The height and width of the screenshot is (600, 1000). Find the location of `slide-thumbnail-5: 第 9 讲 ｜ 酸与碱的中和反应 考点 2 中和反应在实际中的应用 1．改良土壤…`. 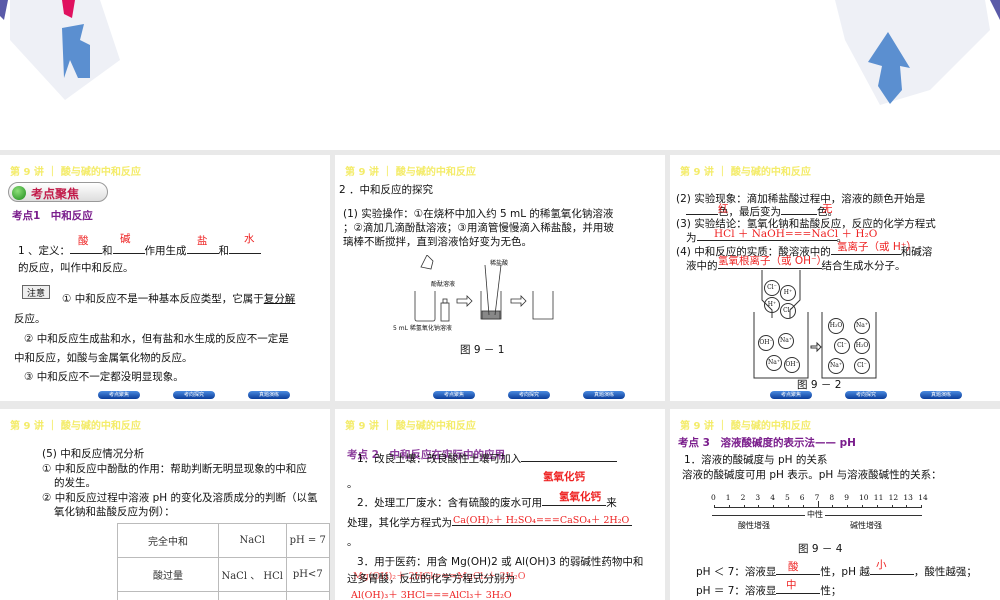

slide-thumbnail-5: 第 9 讲 ｜ 酸与碱的中和反应 考点 2 中和反应在实际中的应用 1．改良土壤… is located at coordinates (500, 504).